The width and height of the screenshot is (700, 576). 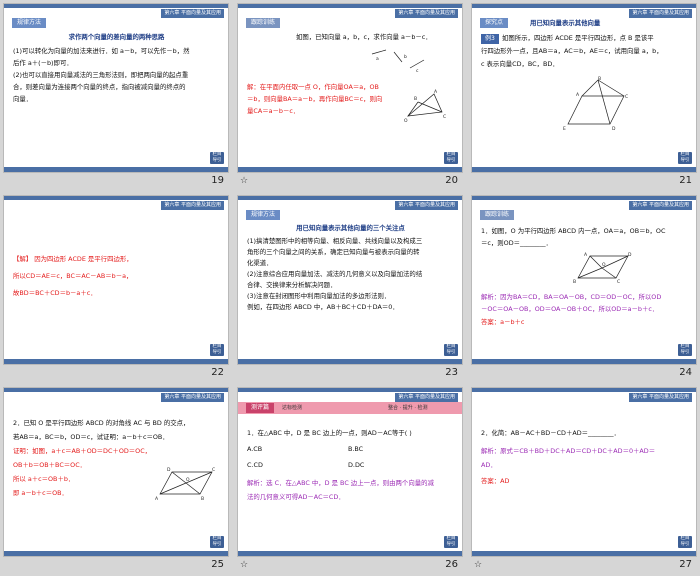 What do you see at coordinates (356, 465) in the screenshot?
I see `option-d: D.DC` at bounding box center [356, 465].